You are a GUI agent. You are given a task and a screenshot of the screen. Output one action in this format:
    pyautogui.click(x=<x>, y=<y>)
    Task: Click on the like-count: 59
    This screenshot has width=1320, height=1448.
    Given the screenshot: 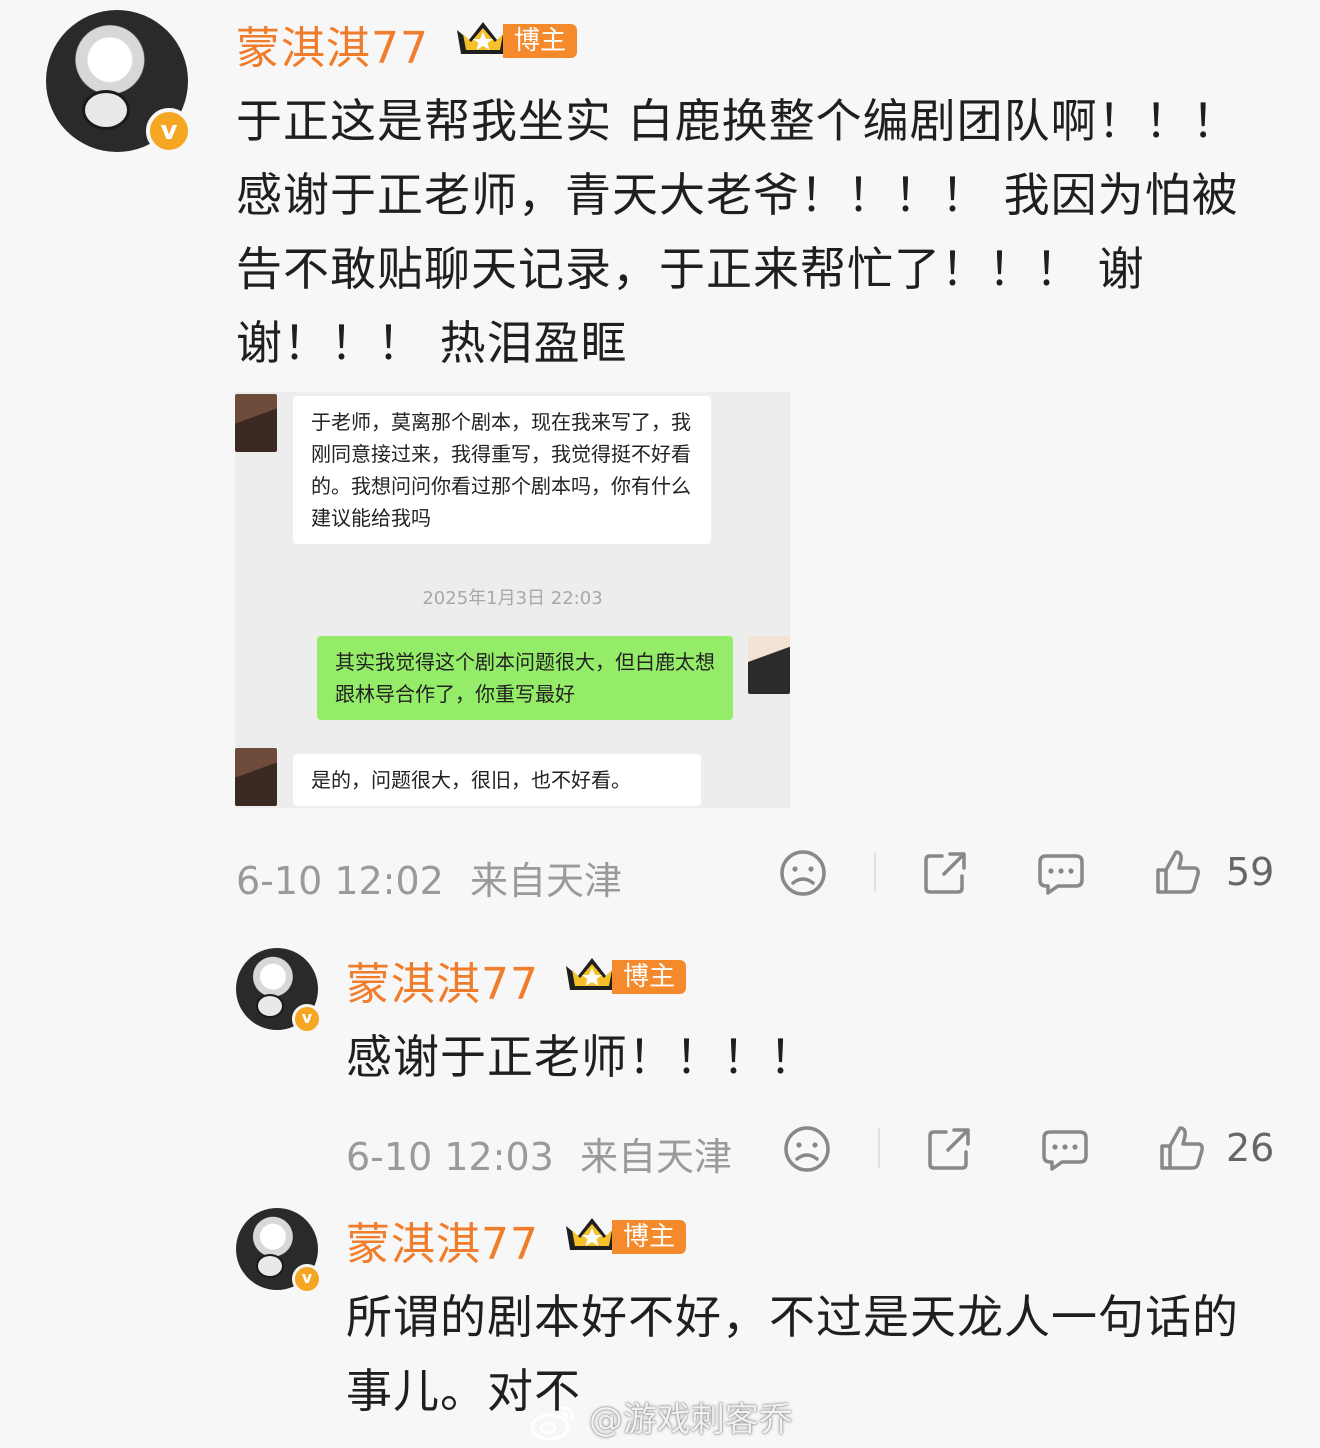 What is the action you would take?
    pyautogui.click(x=1250, y=872)
    